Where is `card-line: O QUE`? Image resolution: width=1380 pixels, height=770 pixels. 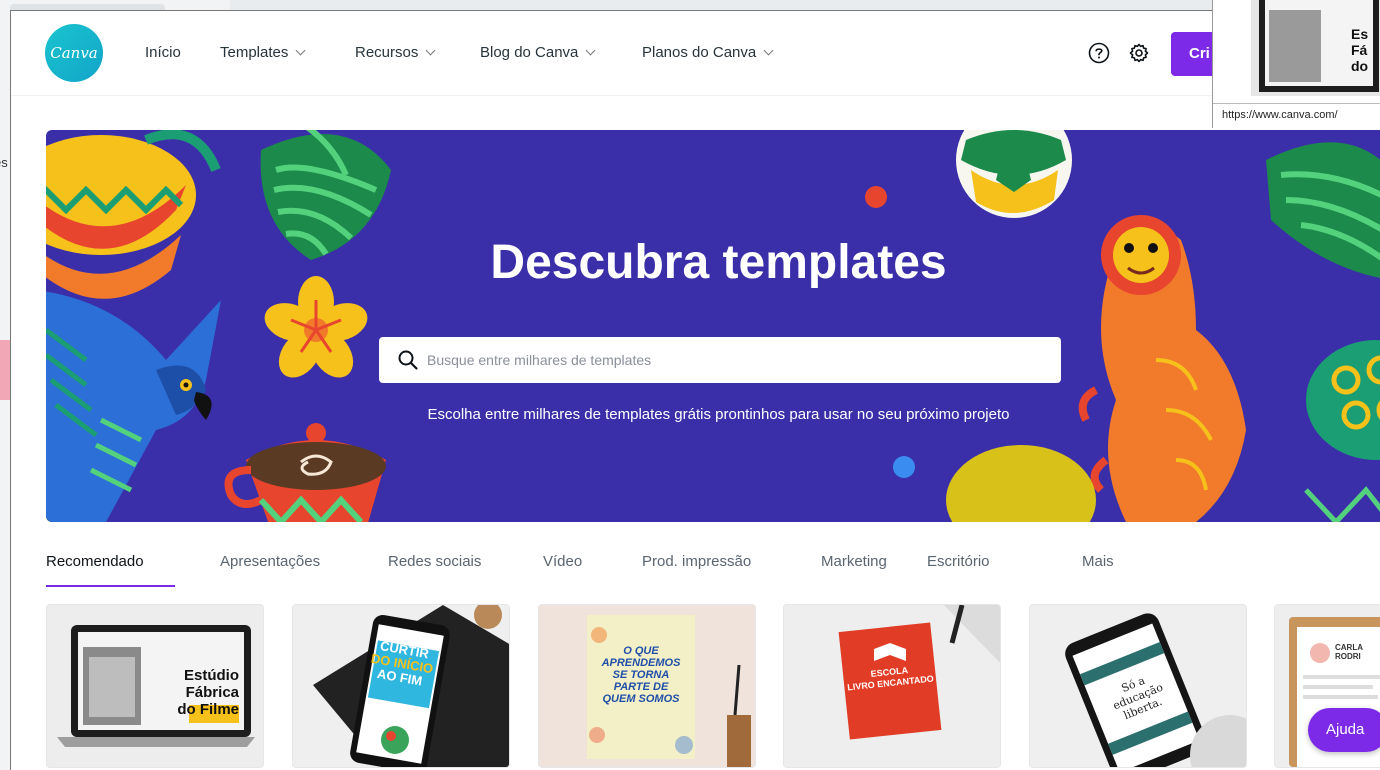 card-line: O QUE is located at coordinates (641, 651).